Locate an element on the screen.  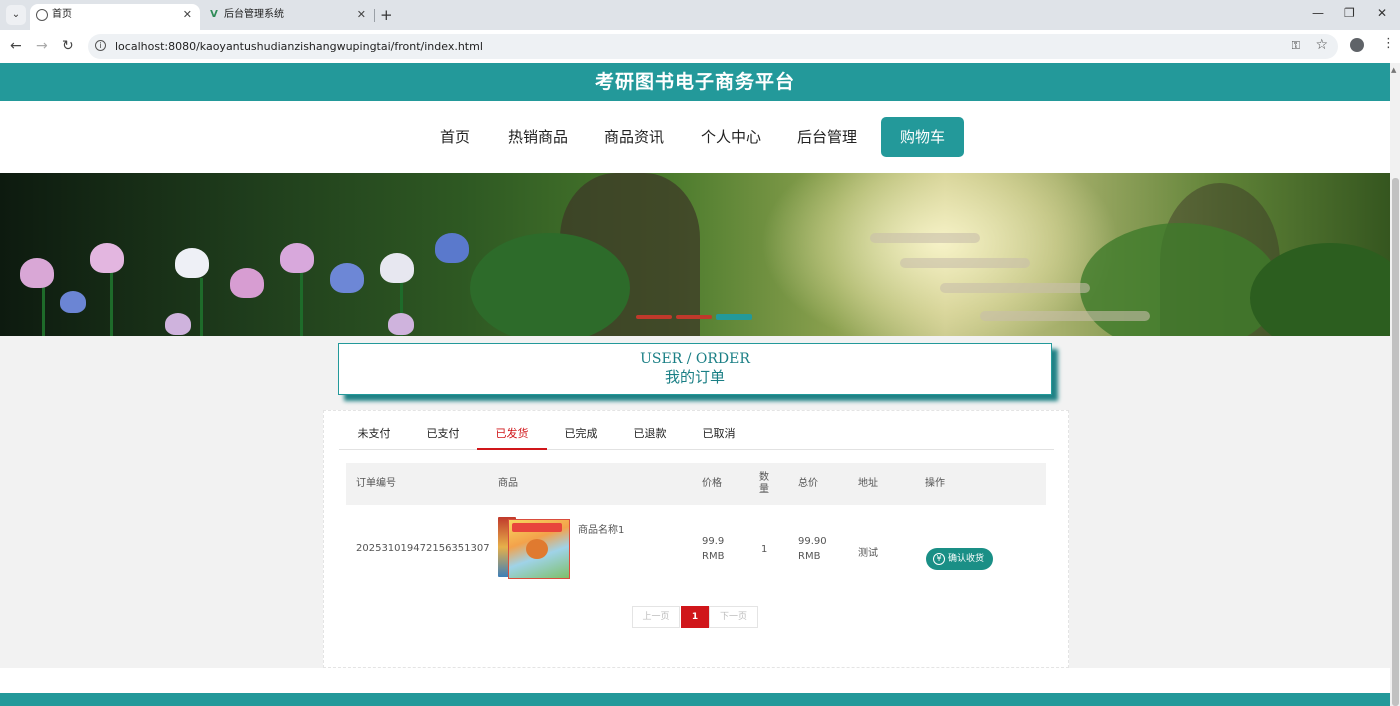
carousel-dot-active is located at coordinates (734, 317).